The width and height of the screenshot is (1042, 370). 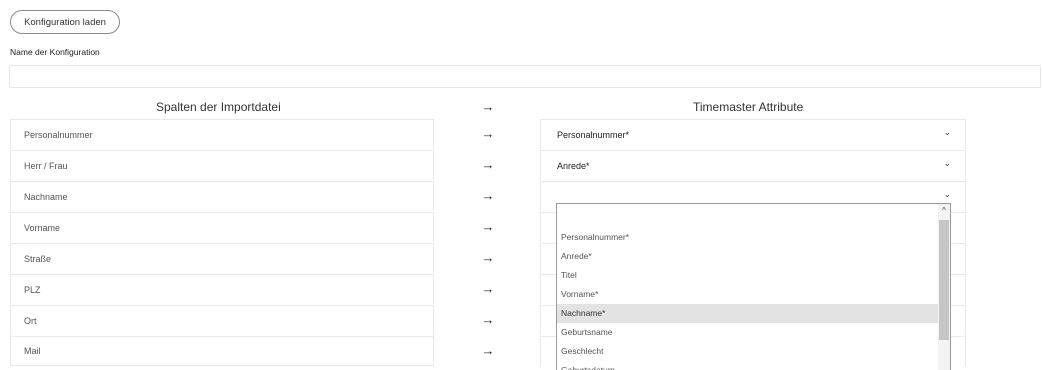 What do you see at coordinates (748, 351) in the screenshot?
I see `dropdown-option: Geschlecht` at bounding box center [748, 351].